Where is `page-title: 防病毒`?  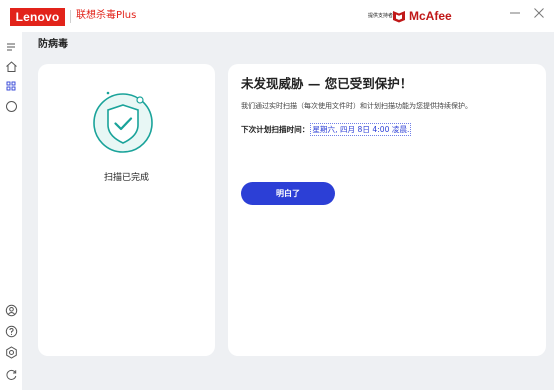
page-title: 防病毒 is located at coordinates (53, 44).